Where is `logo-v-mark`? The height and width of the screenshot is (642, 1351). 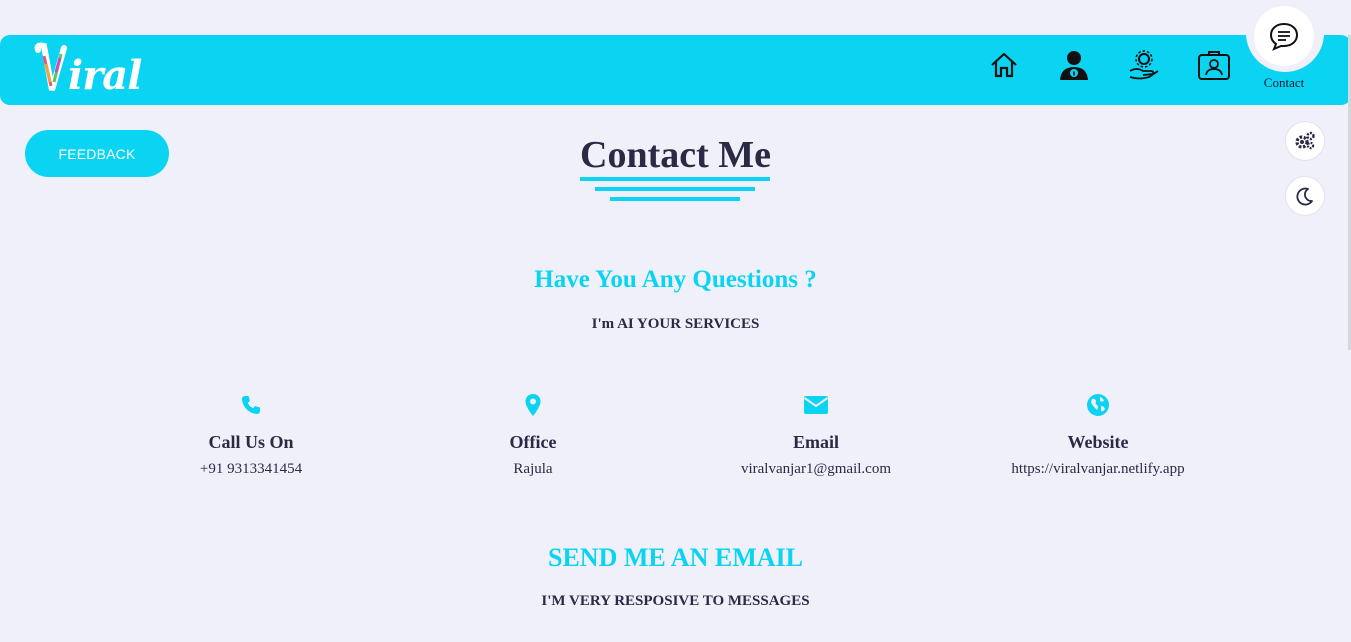 logo-v-mark is located at coordinates (53, 70).